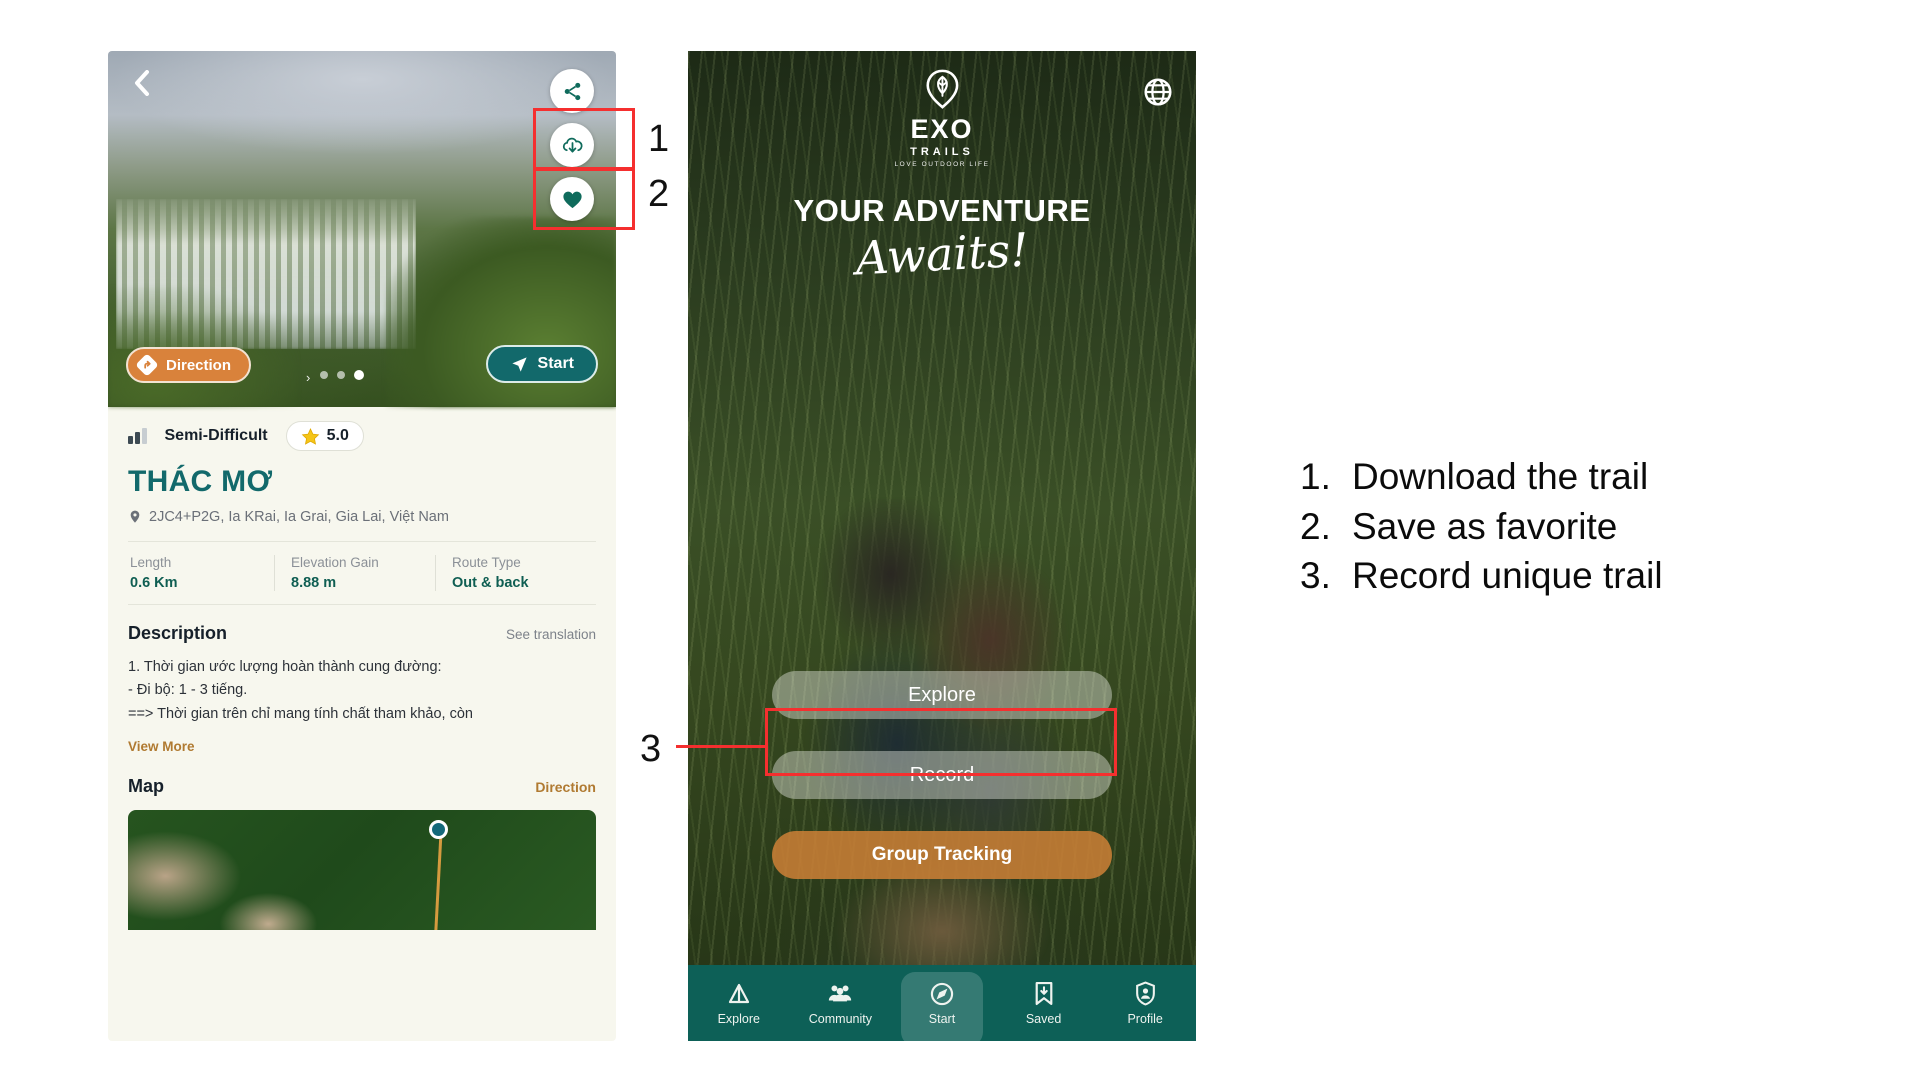  What do you see at coordinates (135, 516) in the screenshot?
I see `location-pin-icon` at bounding box center [135, 516].